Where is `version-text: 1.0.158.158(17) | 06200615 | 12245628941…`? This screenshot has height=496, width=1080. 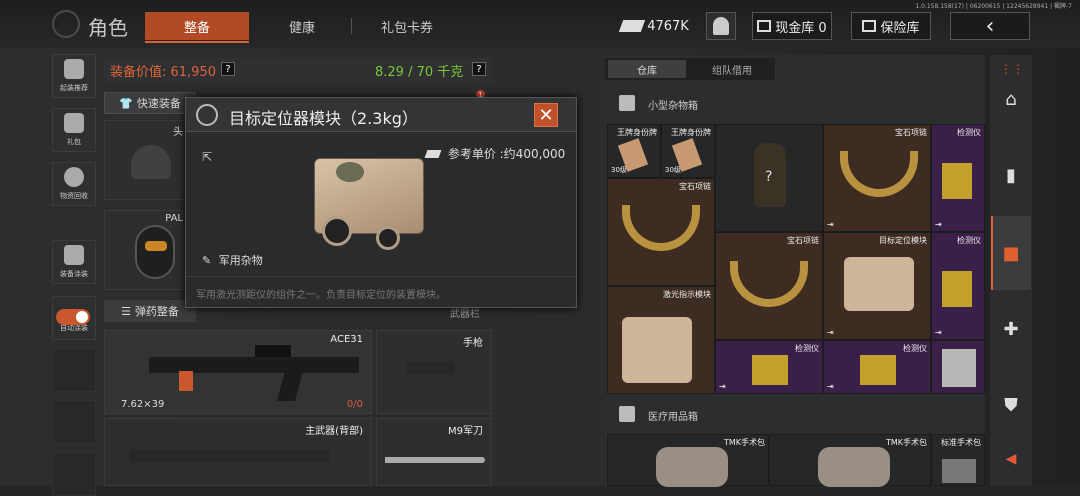
version-text: 1.0.158.158(17) | 06200615 | 12245628941… is located at coordinates (993, 6).